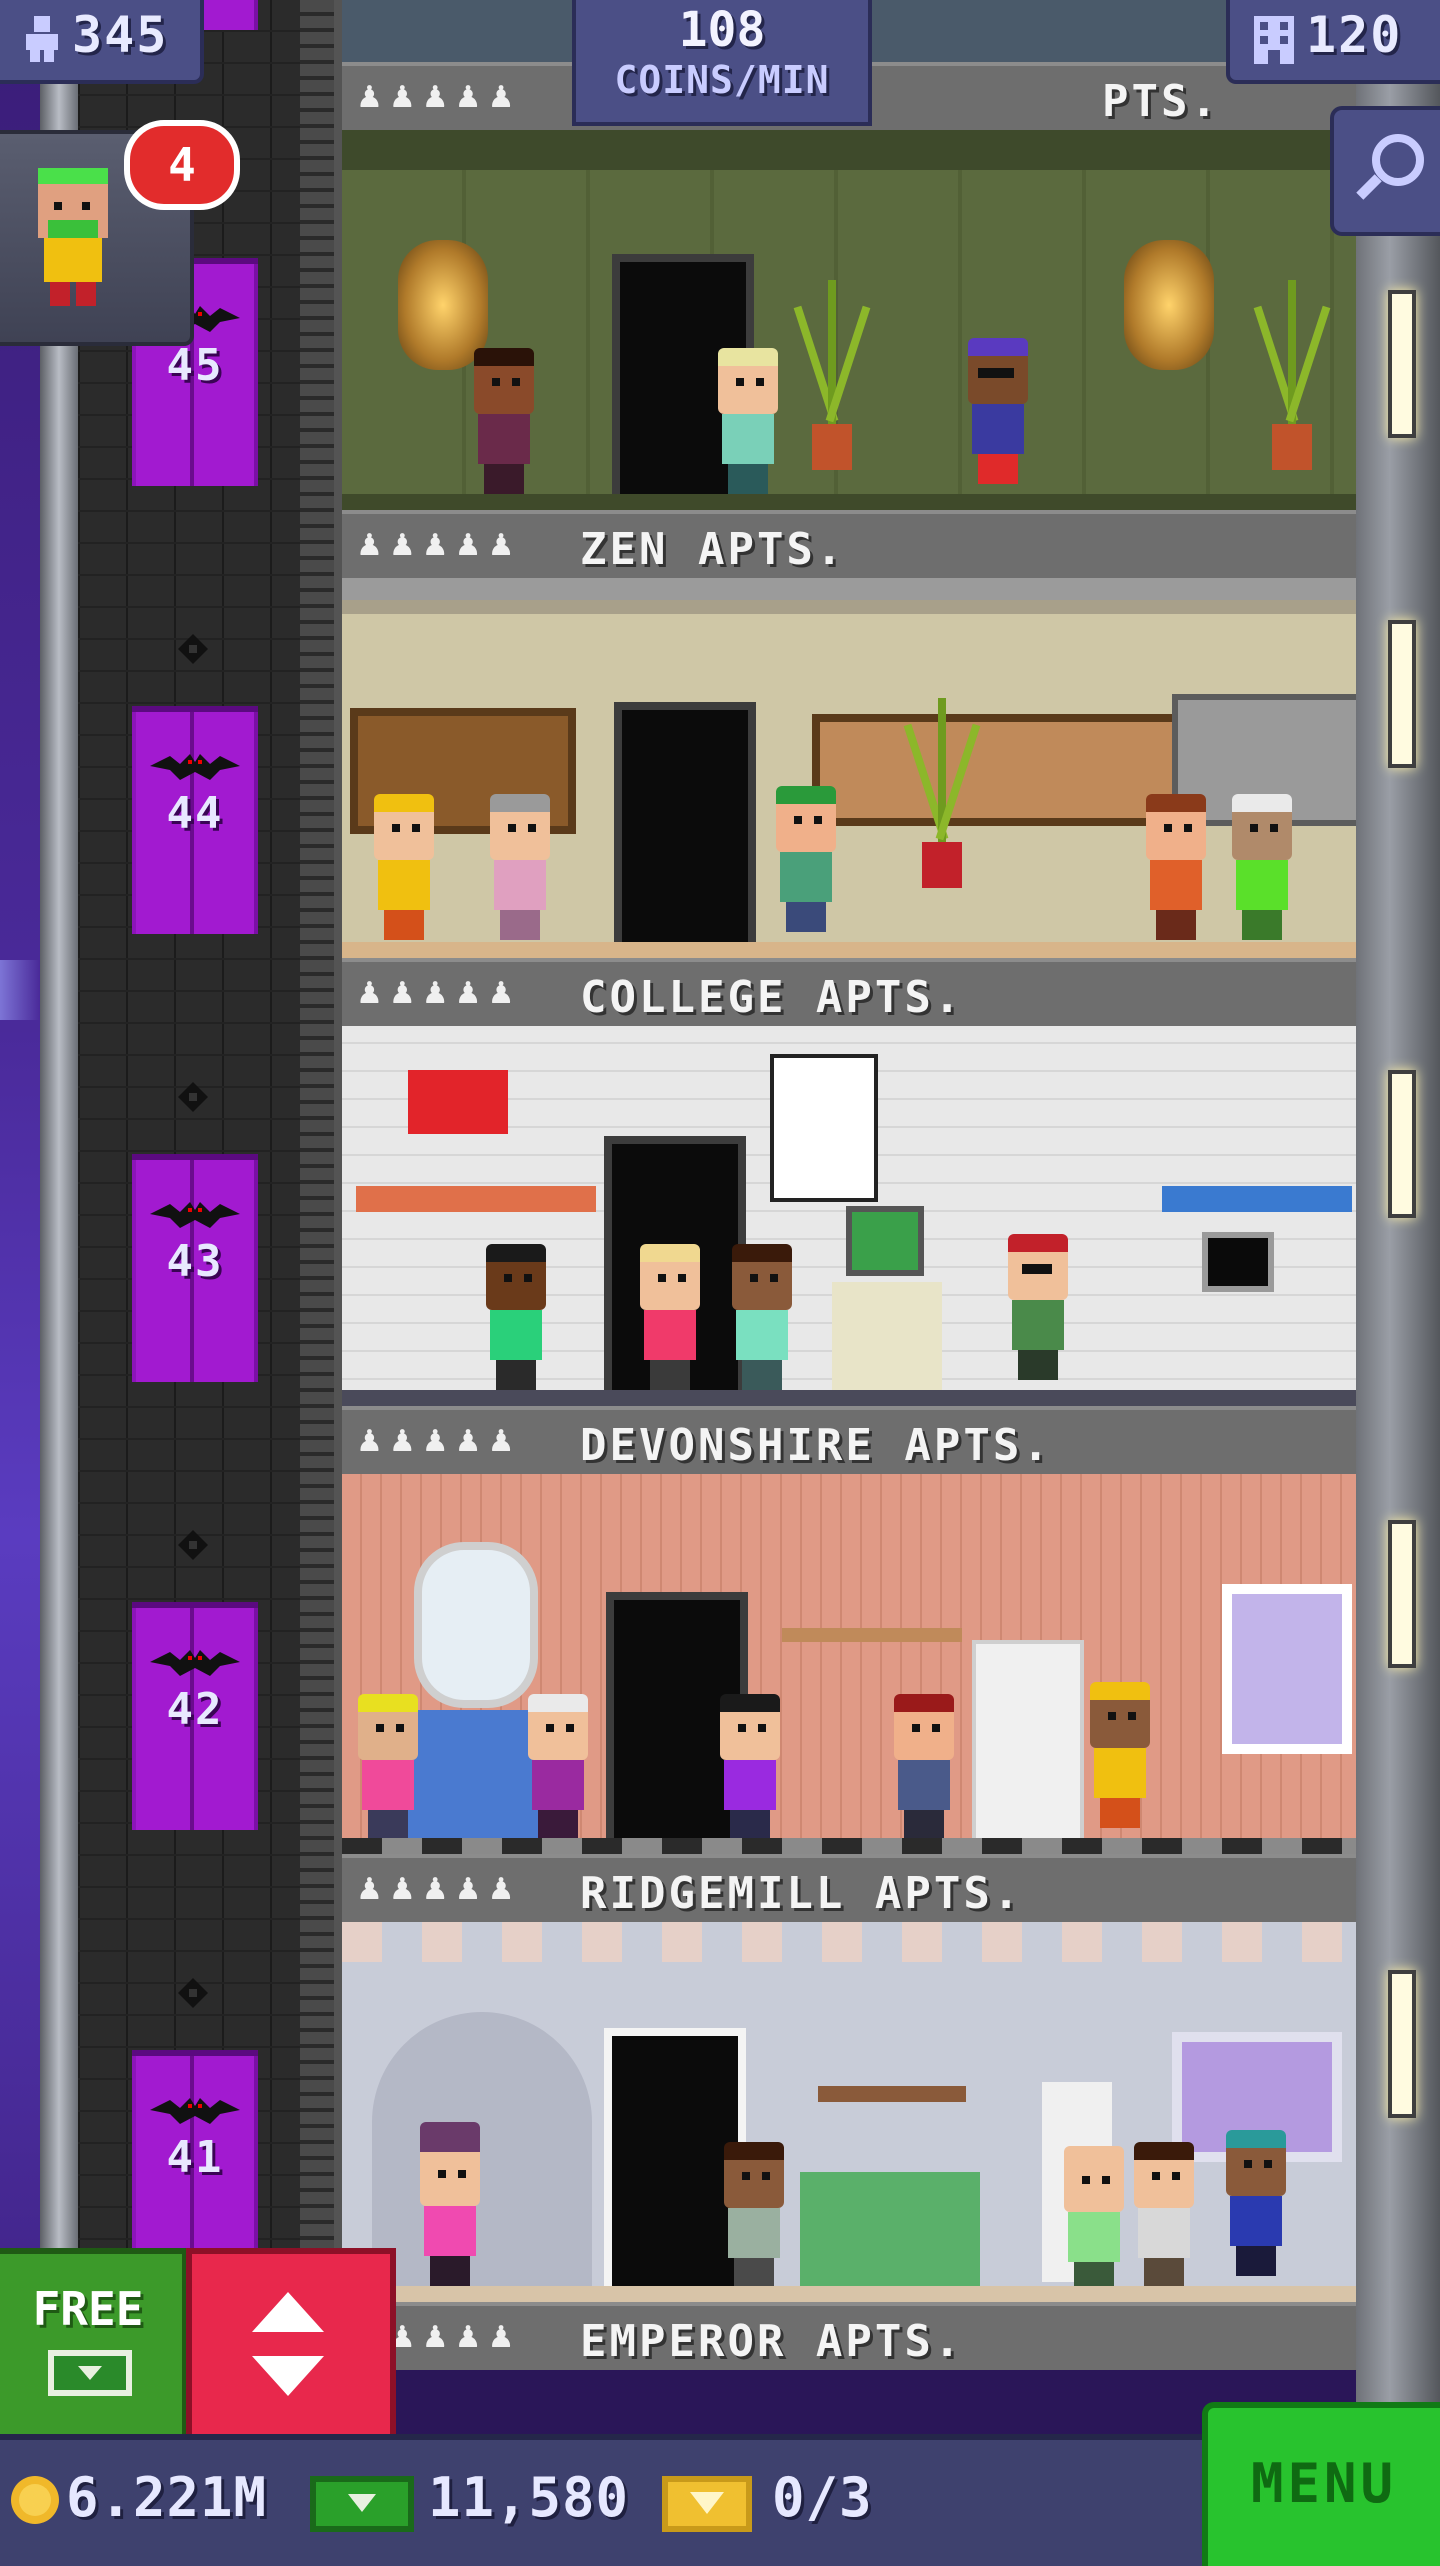 This screenshot has width=1440, height=2566. I want to click on floor-name: PTS., so click(1161, 101).